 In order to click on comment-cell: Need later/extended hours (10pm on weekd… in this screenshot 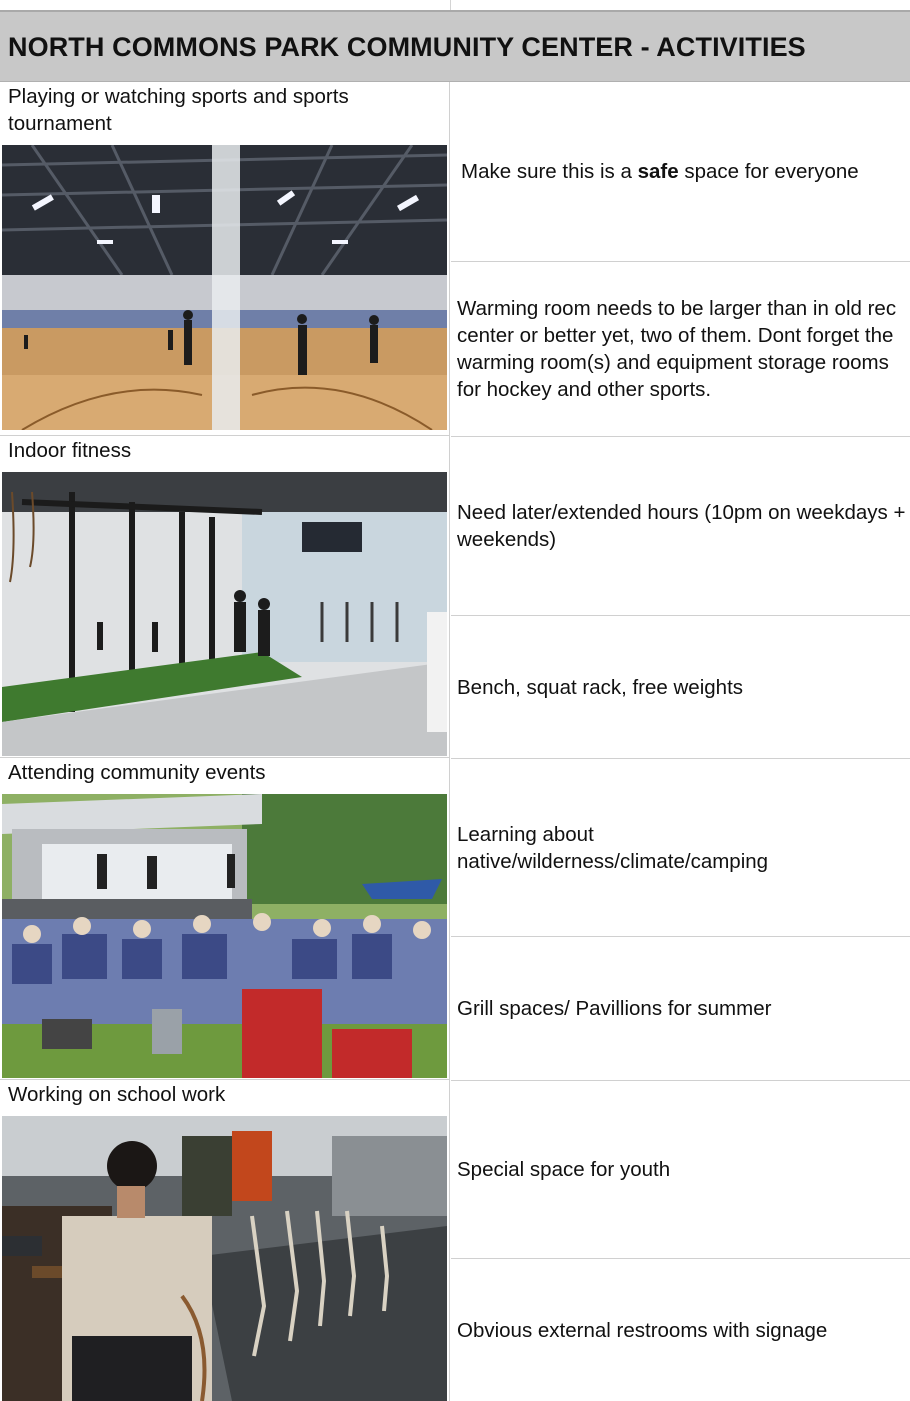, I will do `click(680, 526)`.